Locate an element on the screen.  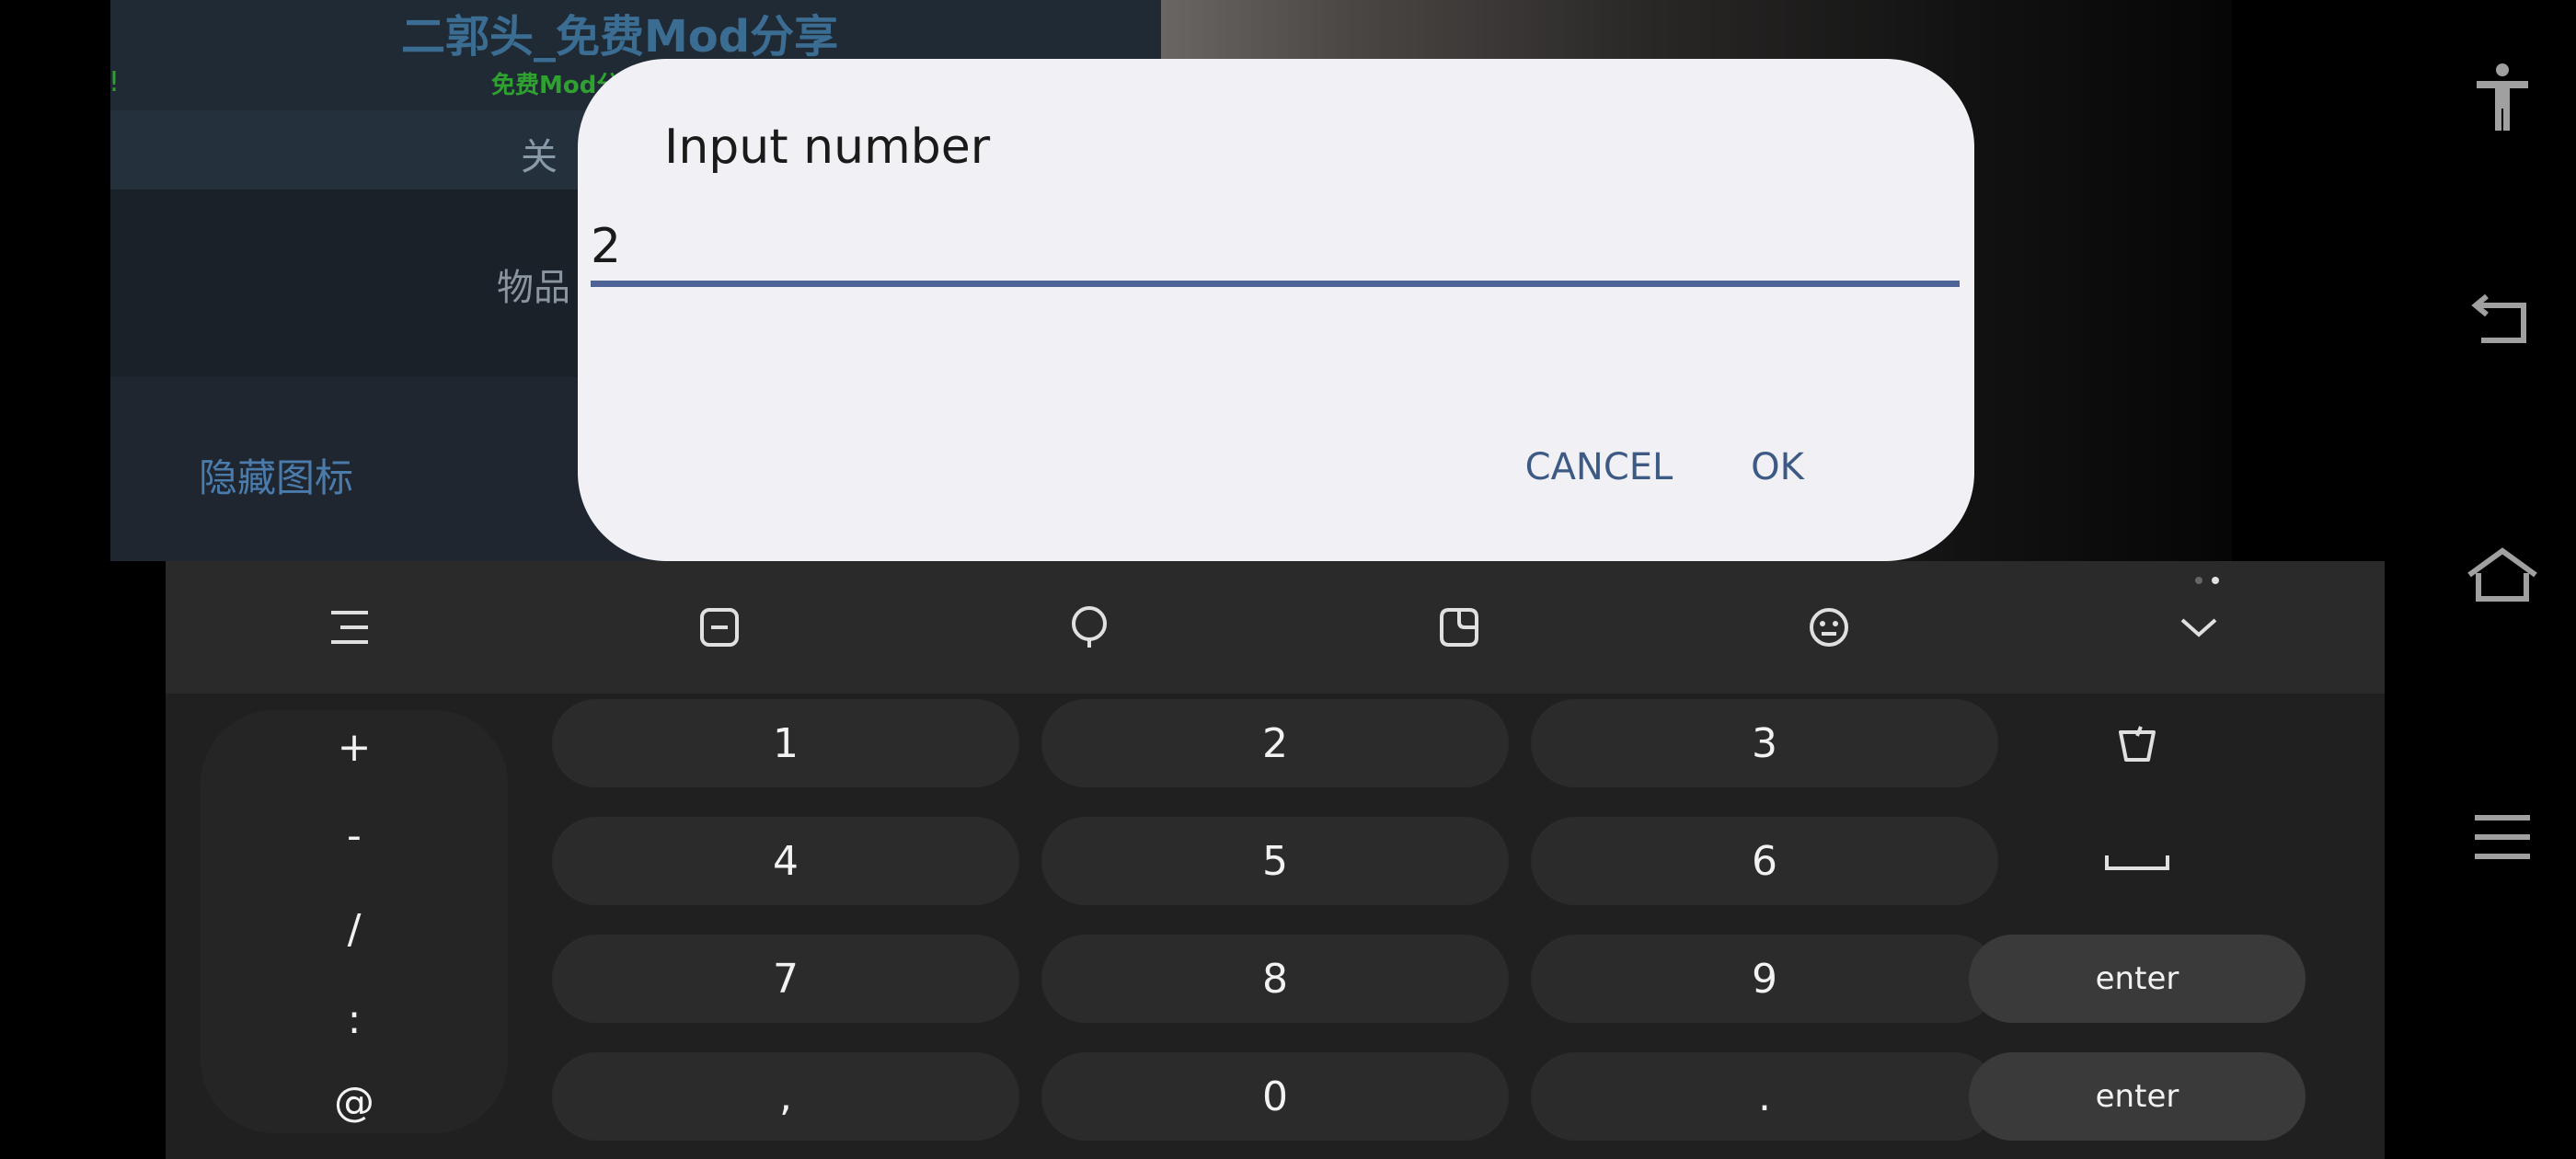
emoji-icon is located at coordinates (1829, 627).